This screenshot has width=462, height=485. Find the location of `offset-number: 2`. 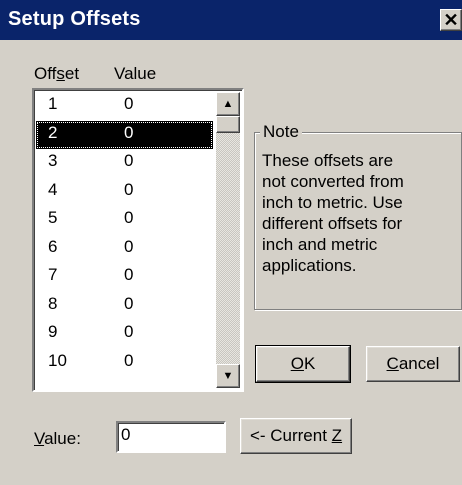

offset-number: 2 is located at coordinates (53, 132).